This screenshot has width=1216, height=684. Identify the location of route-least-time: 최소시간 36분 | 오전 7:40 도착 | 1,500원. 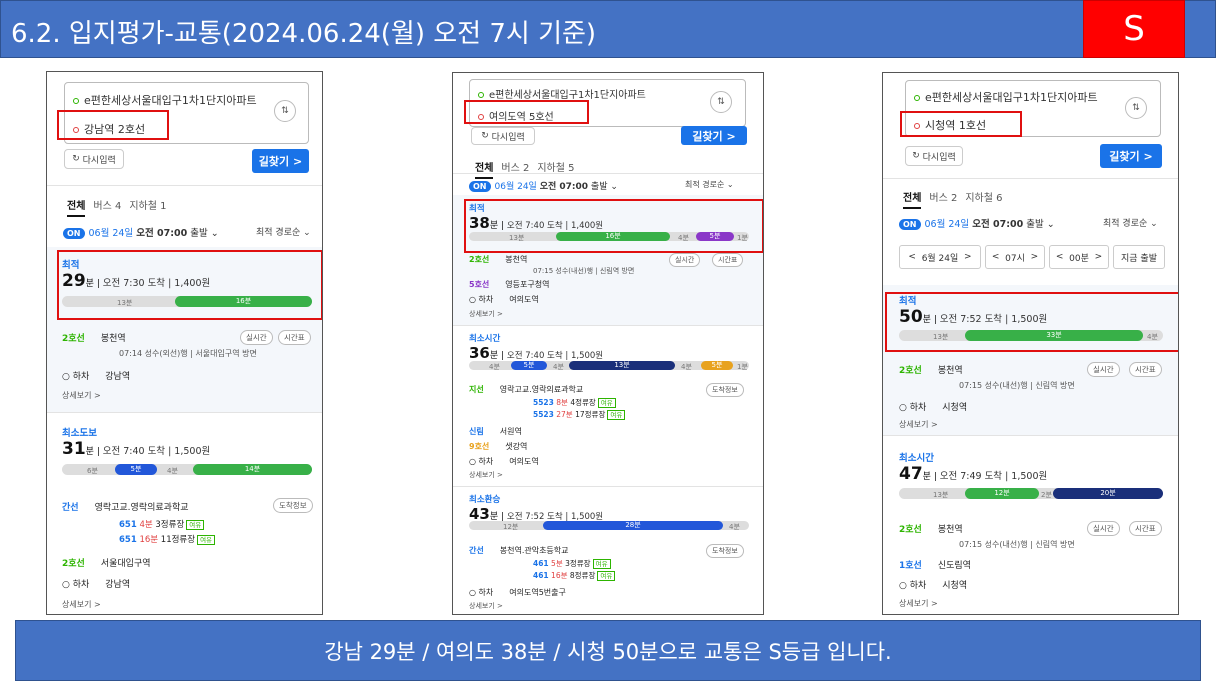
(536, 347).